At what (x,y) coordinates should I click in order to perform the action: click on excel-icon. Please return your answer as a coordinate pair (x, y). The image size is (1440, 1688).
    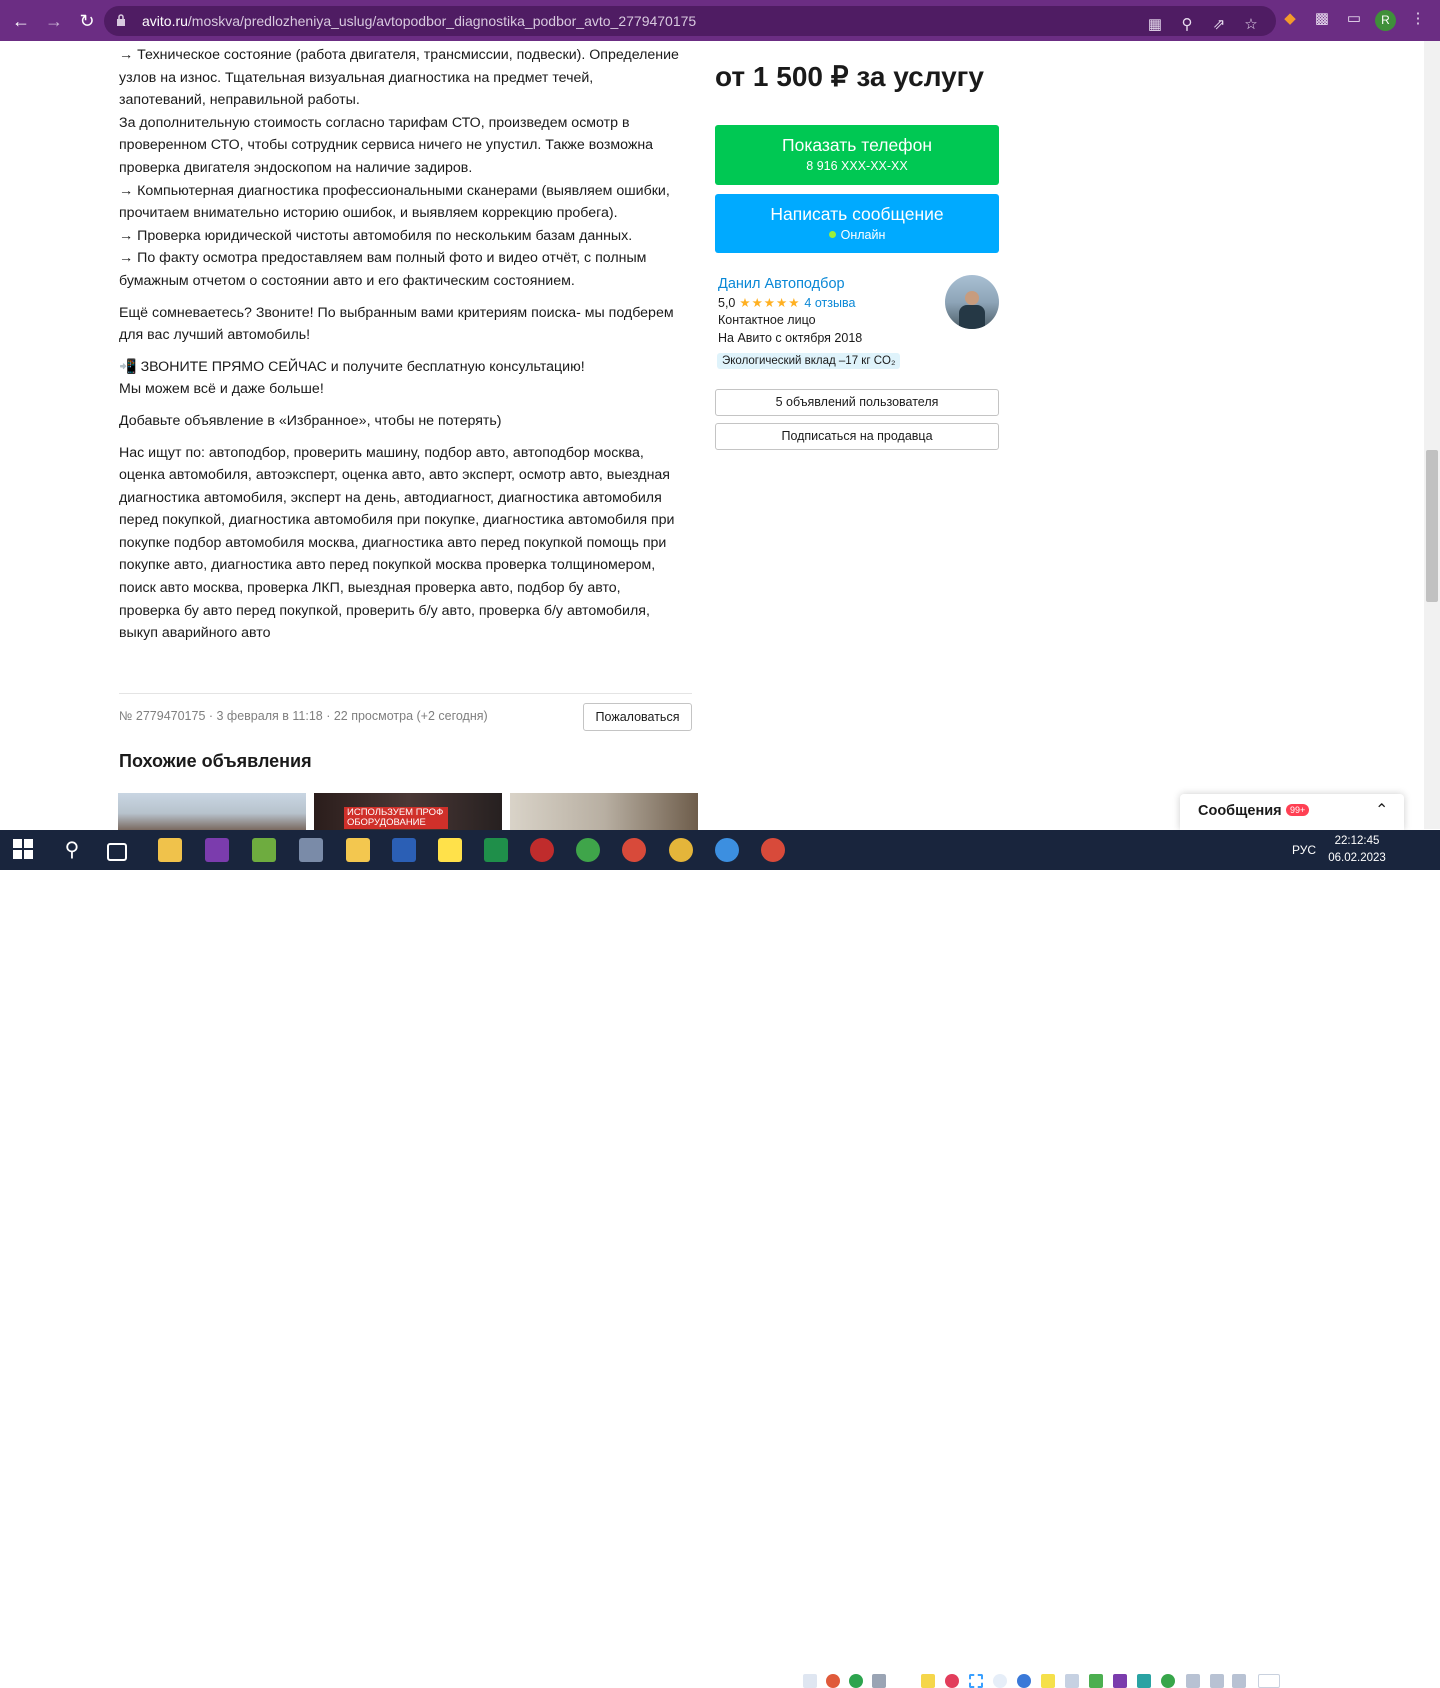
    Looking at the image, I should click on (496, 850).